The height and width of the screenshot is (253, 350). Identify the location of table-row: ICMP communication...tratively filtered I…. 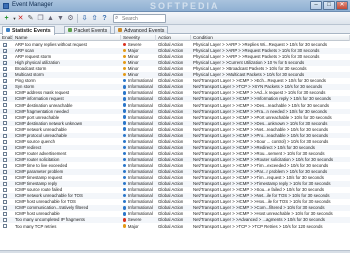
(175, 208).